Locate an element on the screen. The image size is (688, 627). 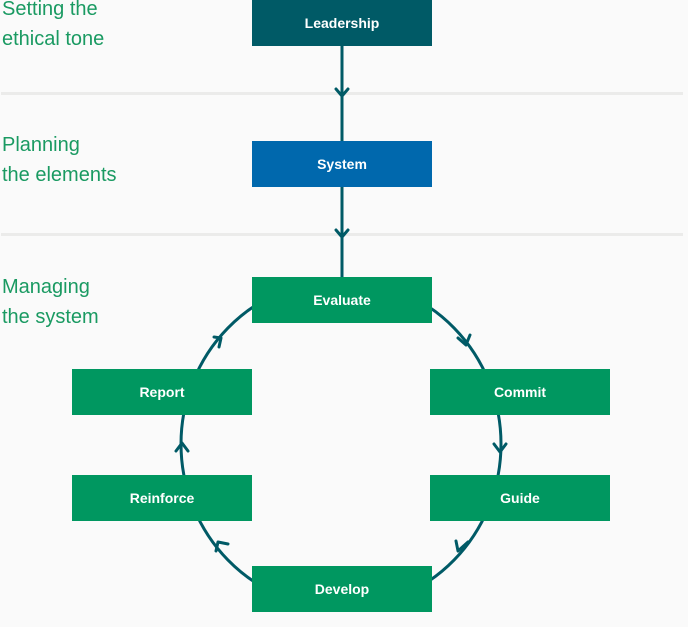
box-develop: Develop is located at coordinates (342, 589).